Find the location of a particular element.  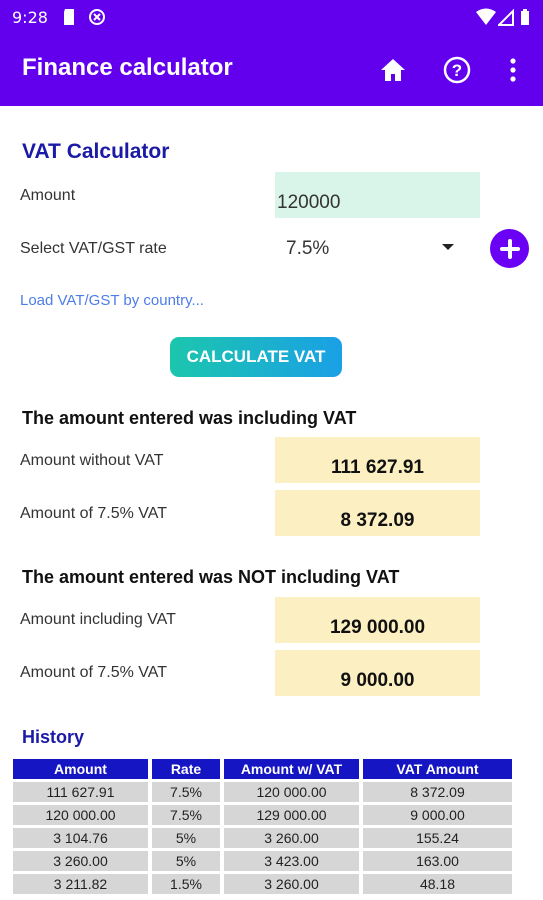

amount-including-vat-label: Amount including VAT is located at coordinates (98, 619).